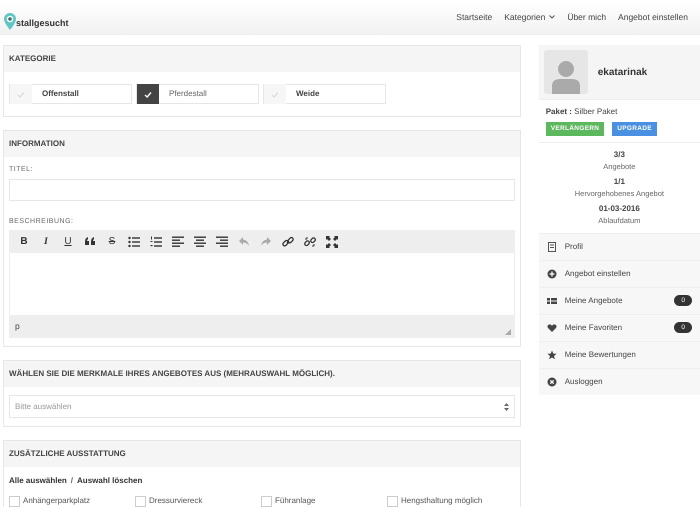 The image size is (700, 507). I want to click on stat-value: 3/3, so click(619, 154).